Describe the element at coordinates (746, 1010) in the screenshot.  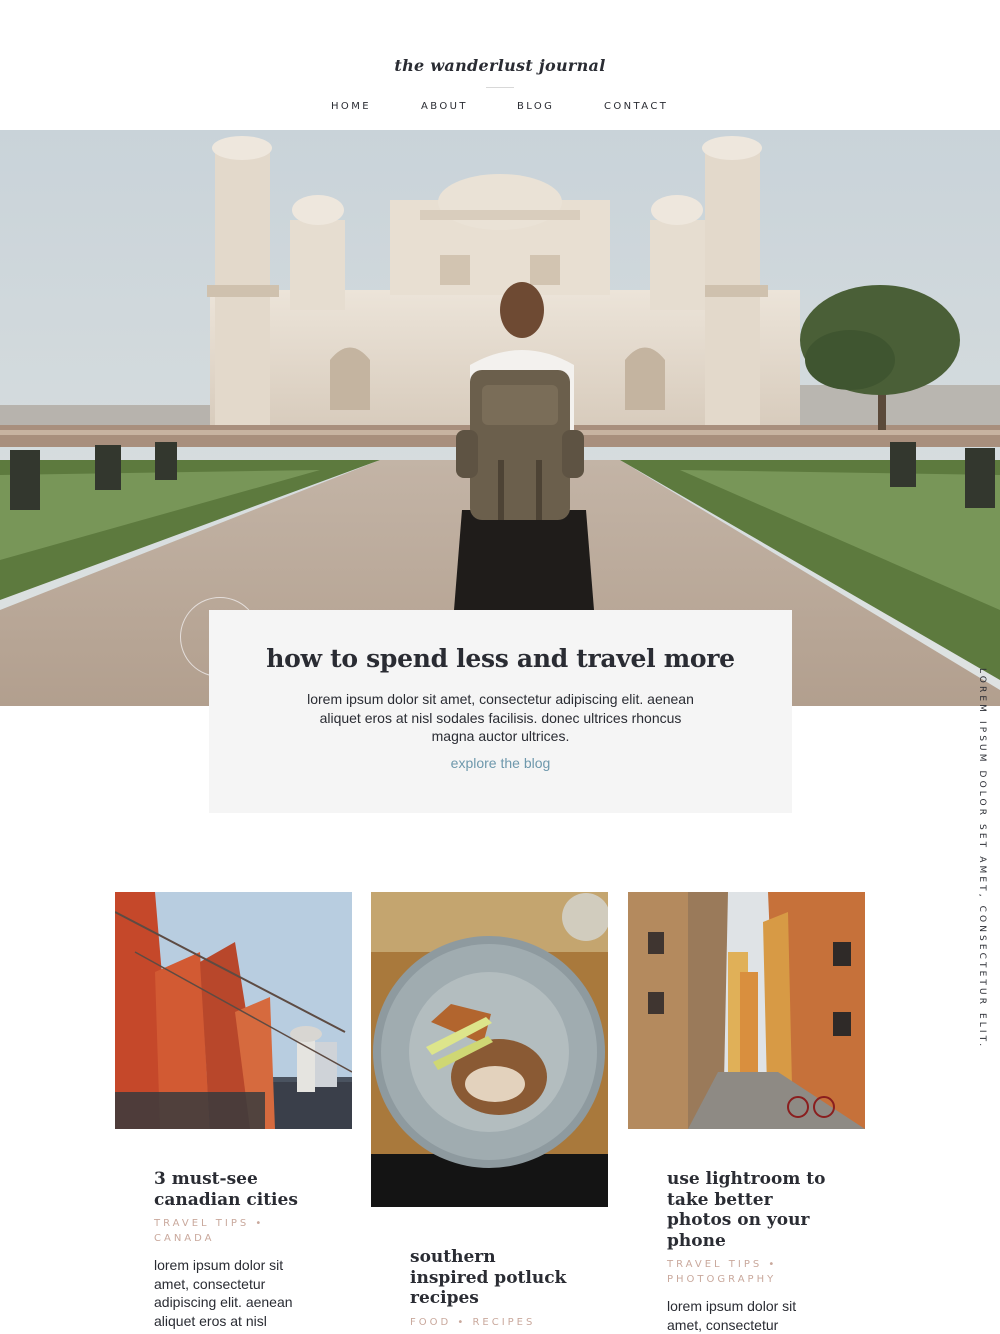
I see `post-image-lightroom` at that location.